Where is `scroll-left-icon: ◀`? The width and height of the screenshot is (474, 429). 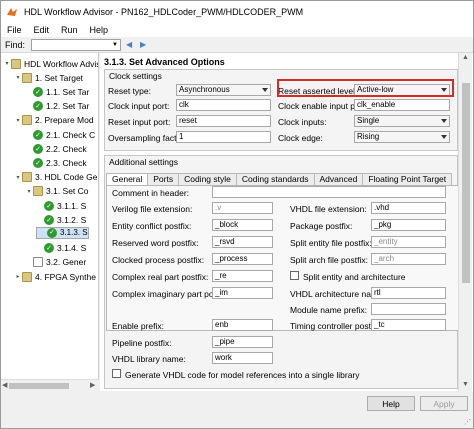 scroll-left-icon: ◀ is located at coordinates (4, 385).